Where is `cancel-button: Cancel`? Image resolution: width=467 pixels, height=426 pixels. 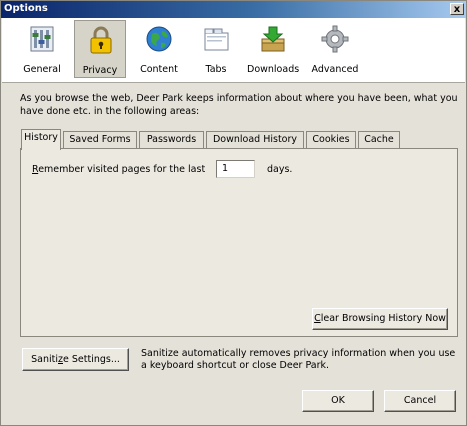
cancel-button: Cancel is located at coordinates (420, 401).